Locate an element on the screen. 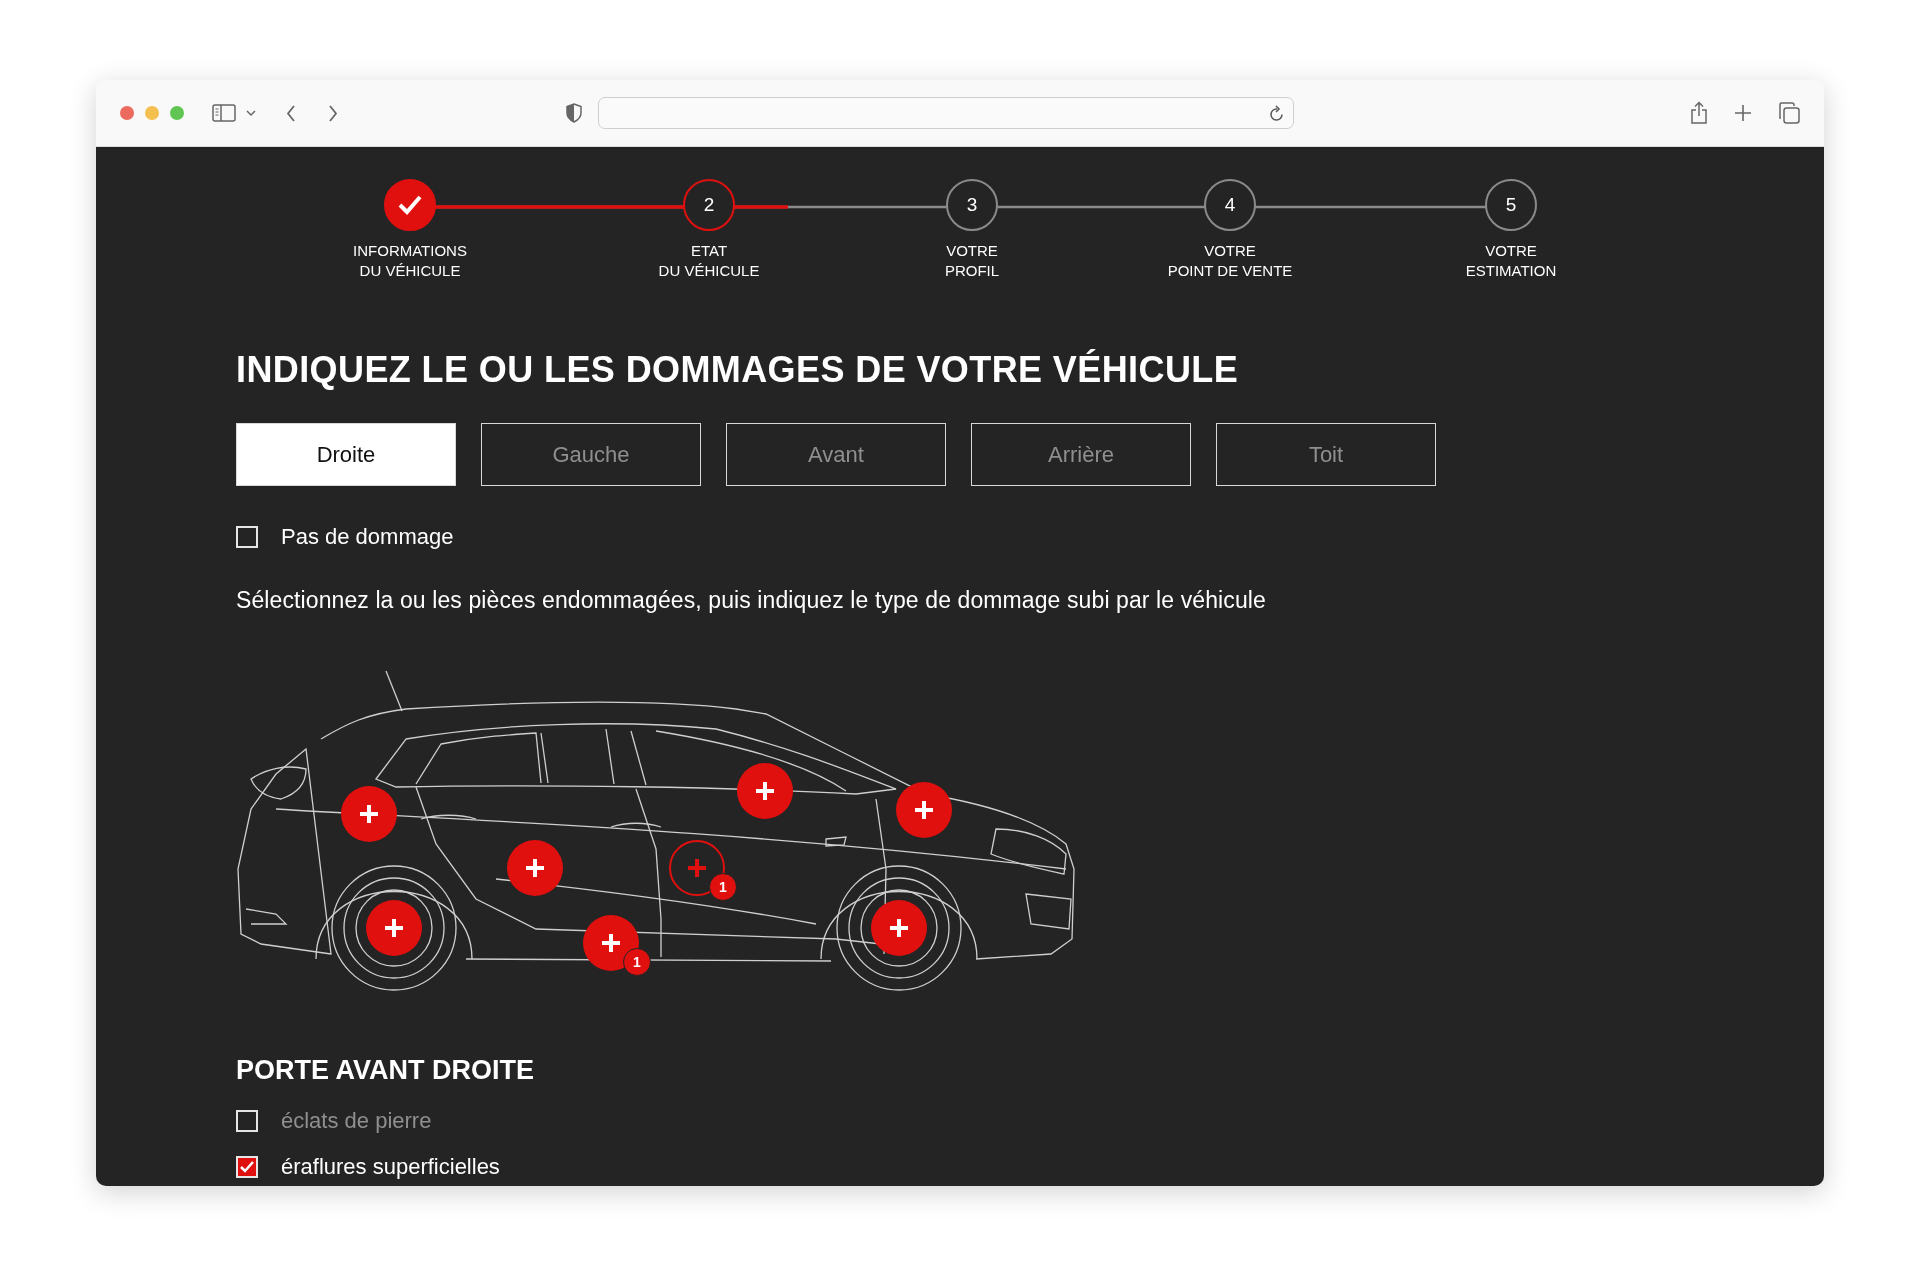 The width and height of the screenshot is (1920, 1280). chevron-down-icon is located at coordinates (251, 113).